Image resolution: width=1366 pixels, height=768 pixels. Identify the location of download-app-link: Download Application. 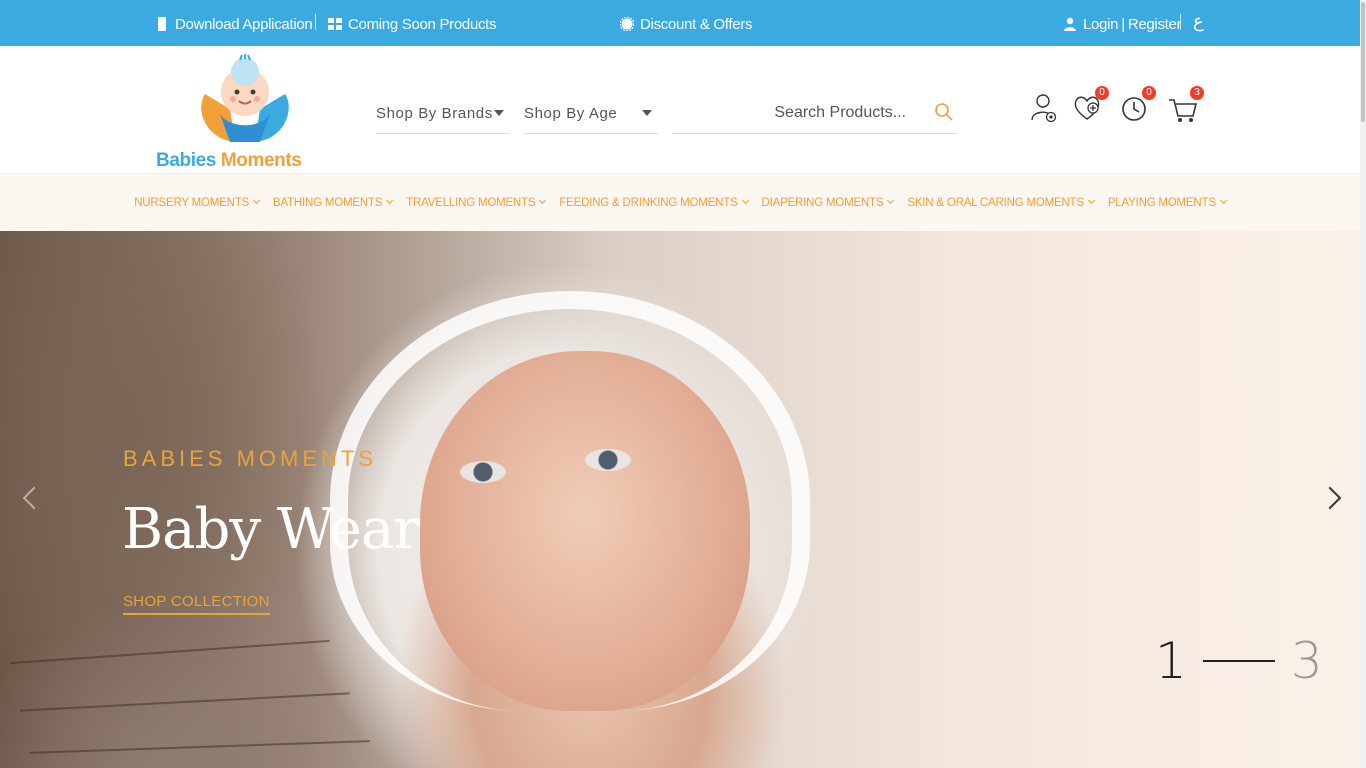
(234, 24).